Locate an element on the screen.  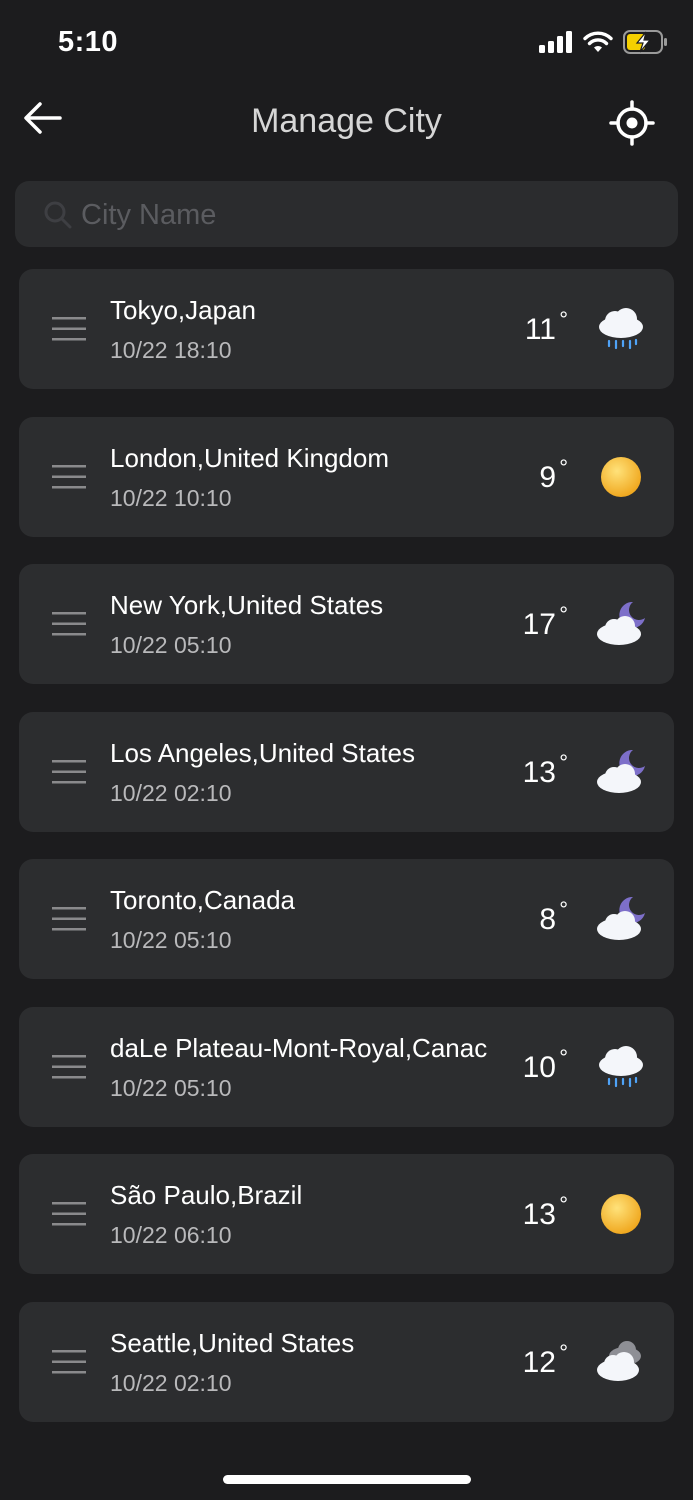
temperature-value: 9 is located at coordinates (547, 477).